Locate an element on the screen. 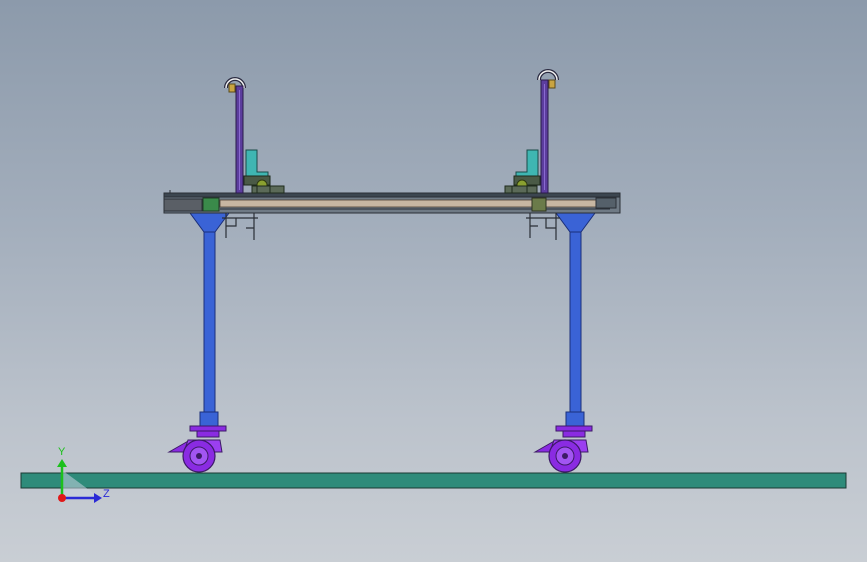 Image resolution: width=867 pixels, height=562 pixels. right-hanger-clip is located at coordinates (543, 226).